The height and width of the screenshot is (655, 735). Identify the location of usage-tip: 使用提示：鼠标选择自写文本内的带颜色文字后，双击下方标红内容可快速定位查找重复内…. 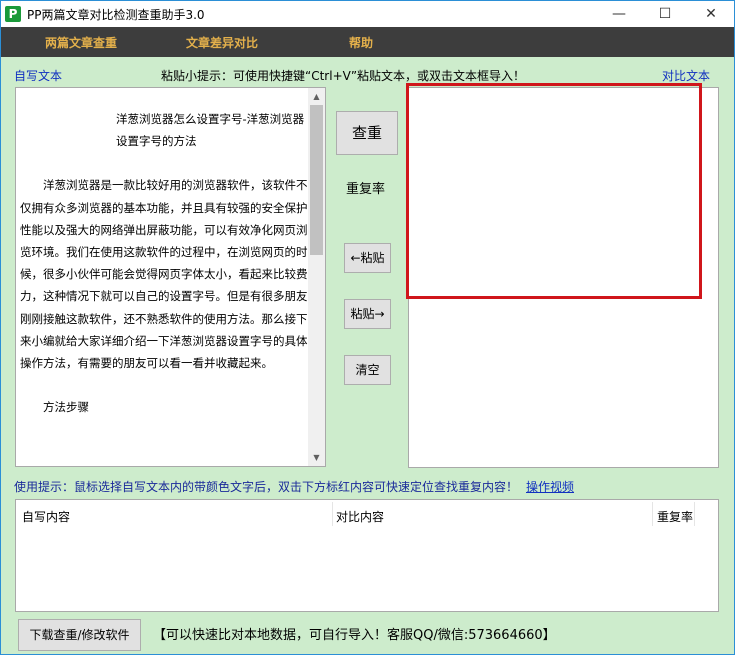
(266, 487).